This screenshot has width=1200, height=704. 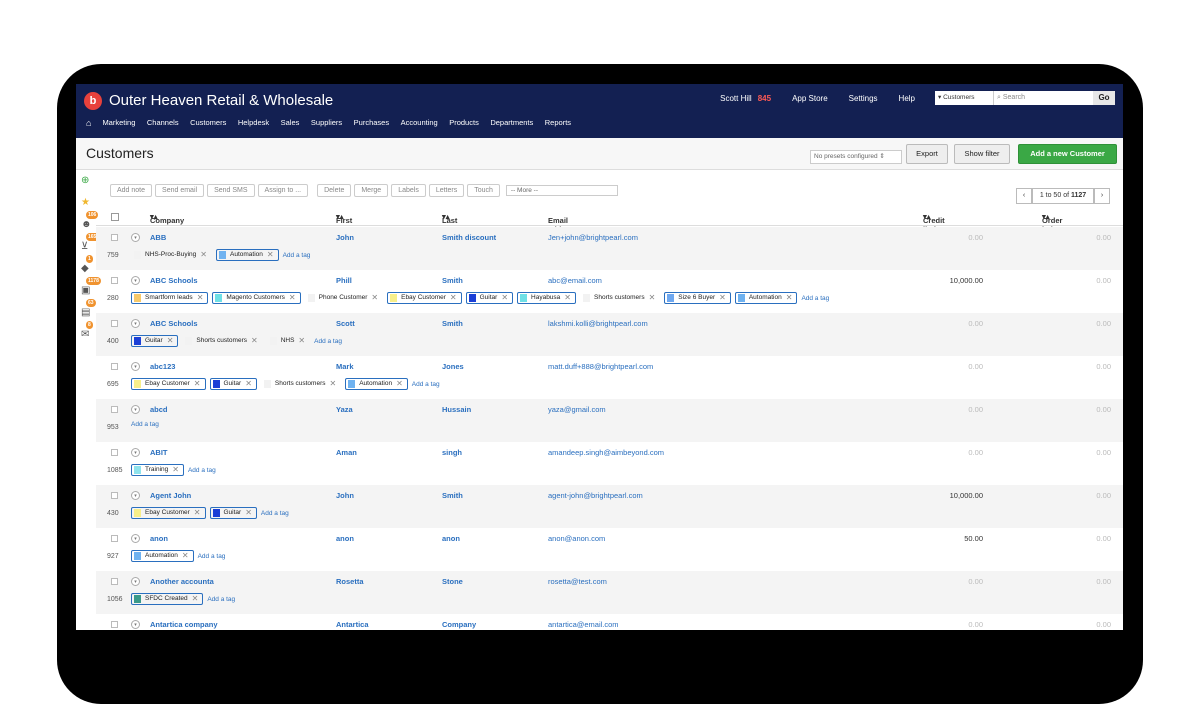 I want to click on col-credit-limit: Credit limit ▾▴, so click(x=934, y=223).